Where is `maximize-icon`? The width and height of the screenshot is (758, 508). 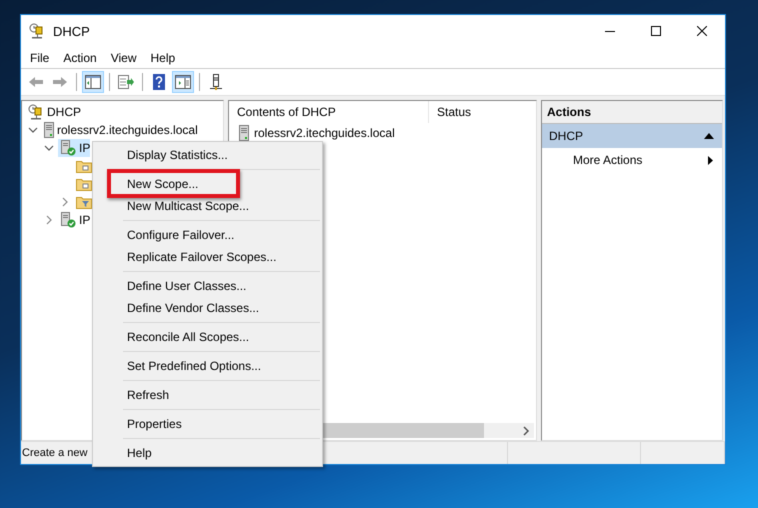
maximize-icon is located at coordinates (656, 31).